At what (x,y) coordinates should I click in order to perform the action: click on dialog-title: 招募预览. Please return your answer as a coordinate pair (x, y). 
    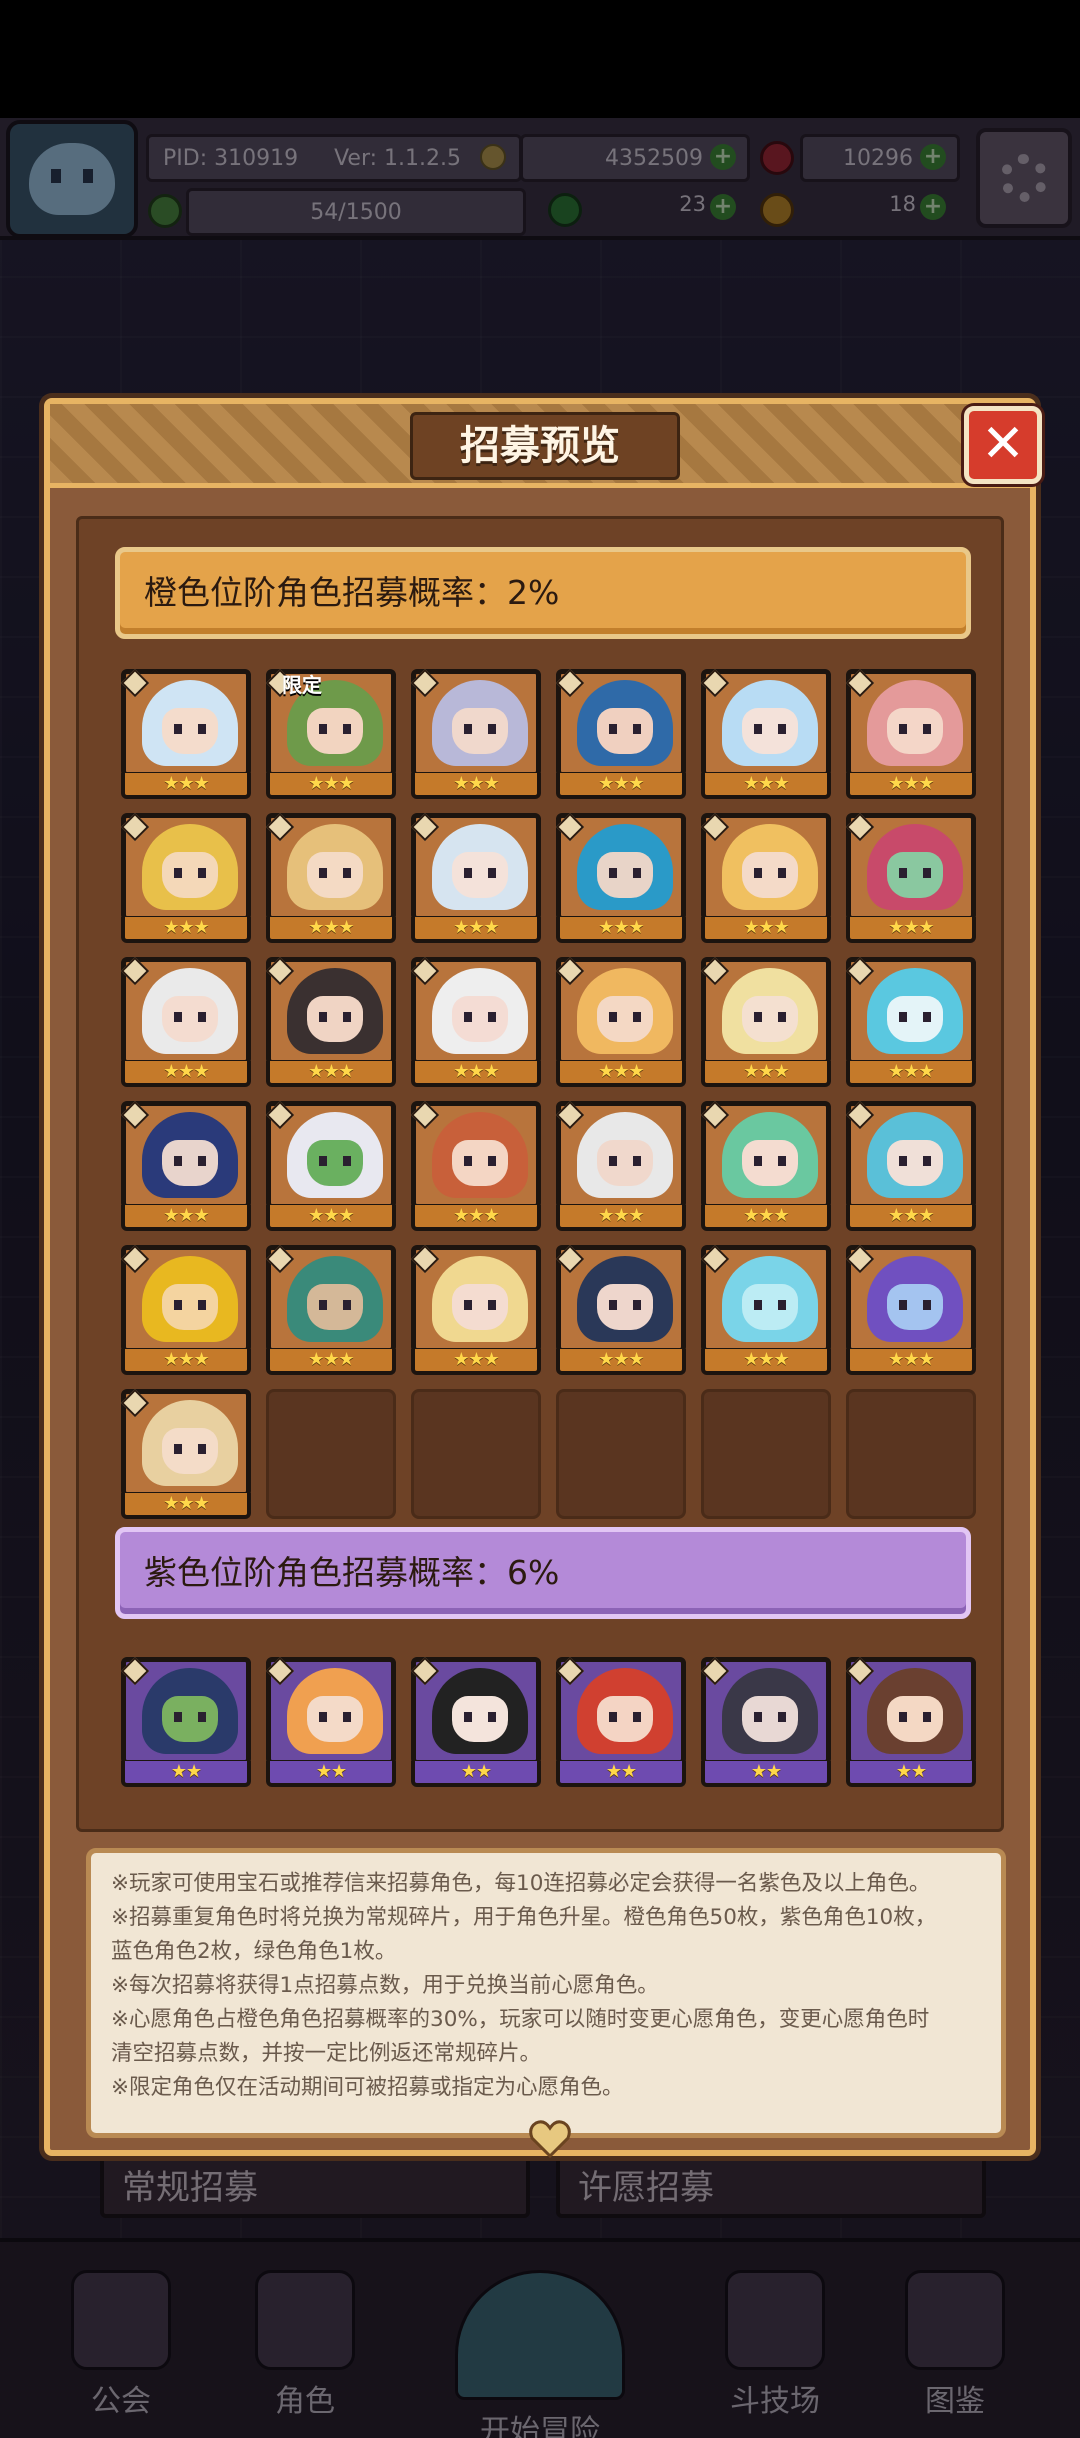
    Looking at the image, I should click on (540, 446).